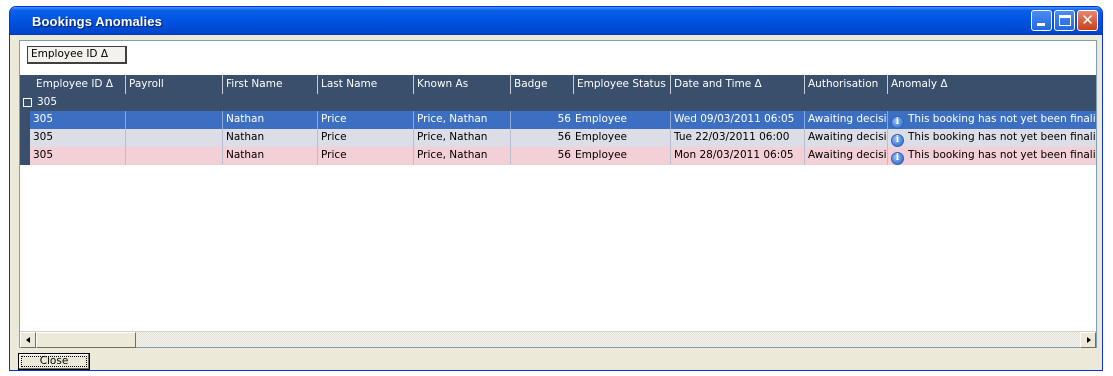  I want to click on close-button: Close, so click(54, 361).